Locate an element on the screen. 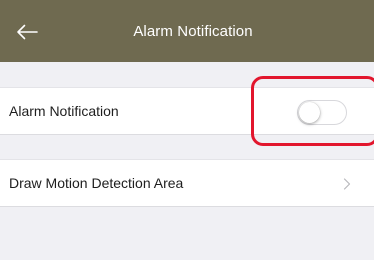  back-button is located at coordinates (27, 32).